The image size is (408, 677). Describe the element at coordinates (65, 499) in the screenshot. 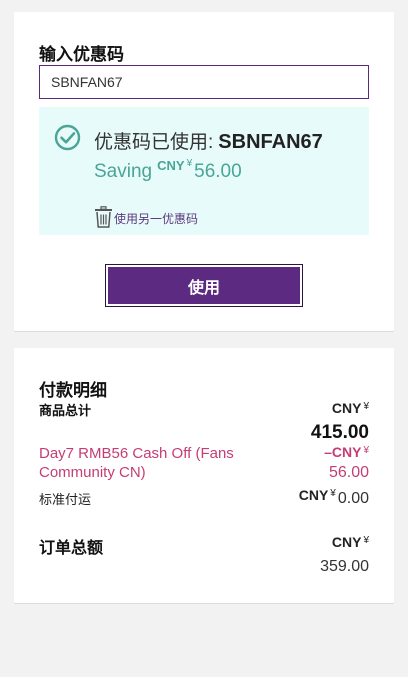

I see `shipping-label: 标准付运` at that location.